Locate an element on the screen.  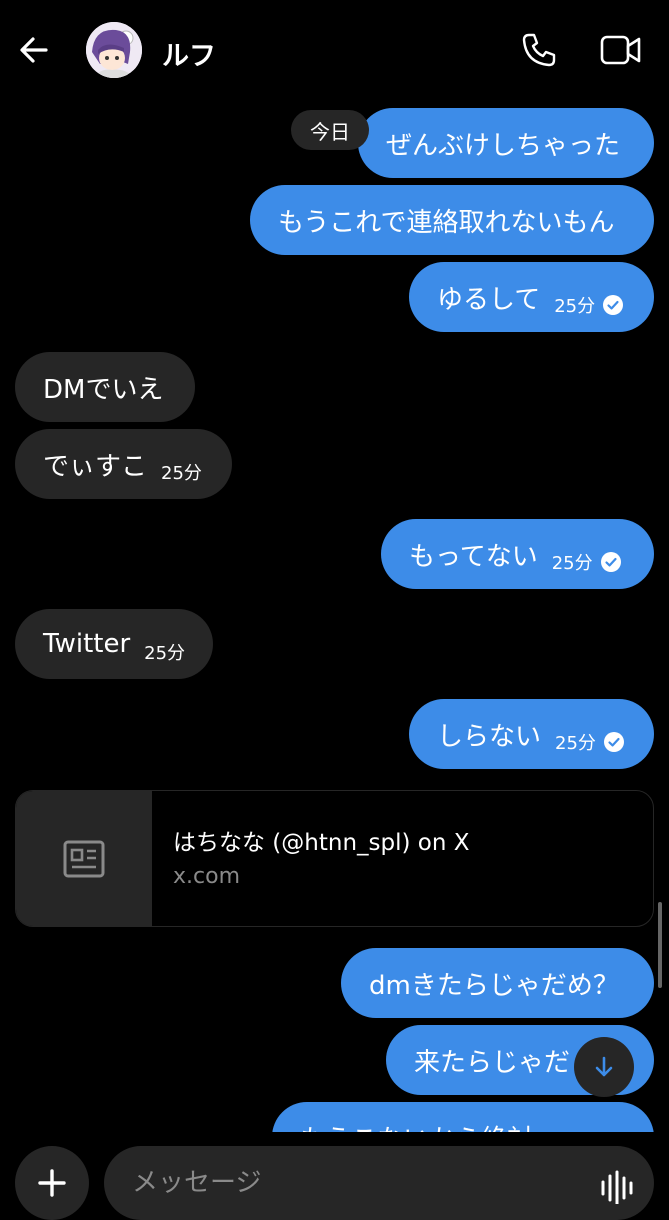
add-attachment-button is located at coordinates (52, 1183).